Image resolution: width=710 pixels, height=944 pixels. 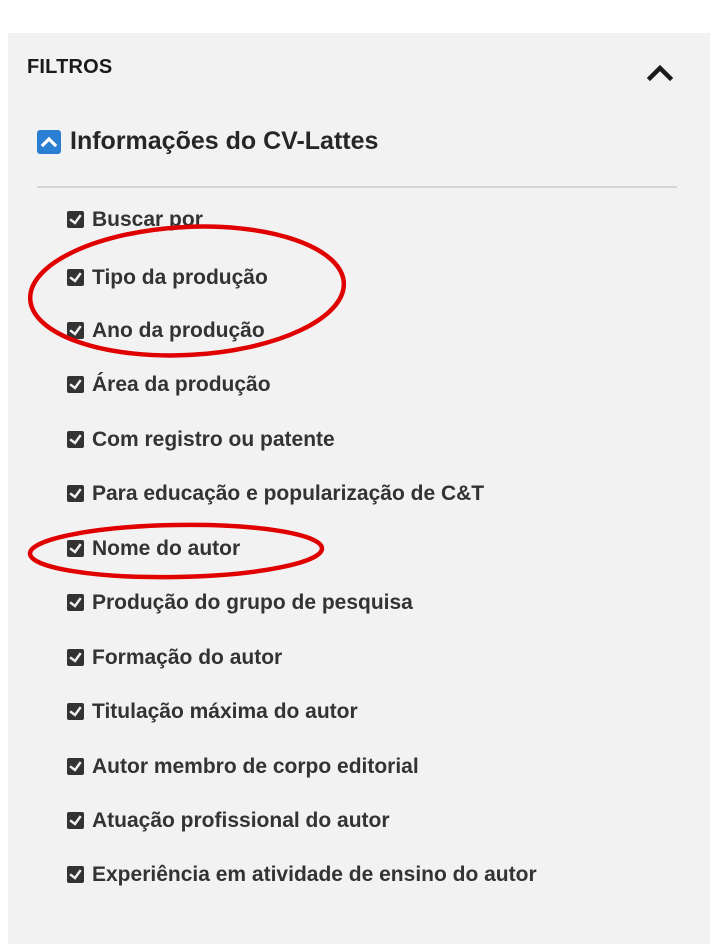 I want to click on filter-item-label: Tipo da produção, so click(x=180, y=277).